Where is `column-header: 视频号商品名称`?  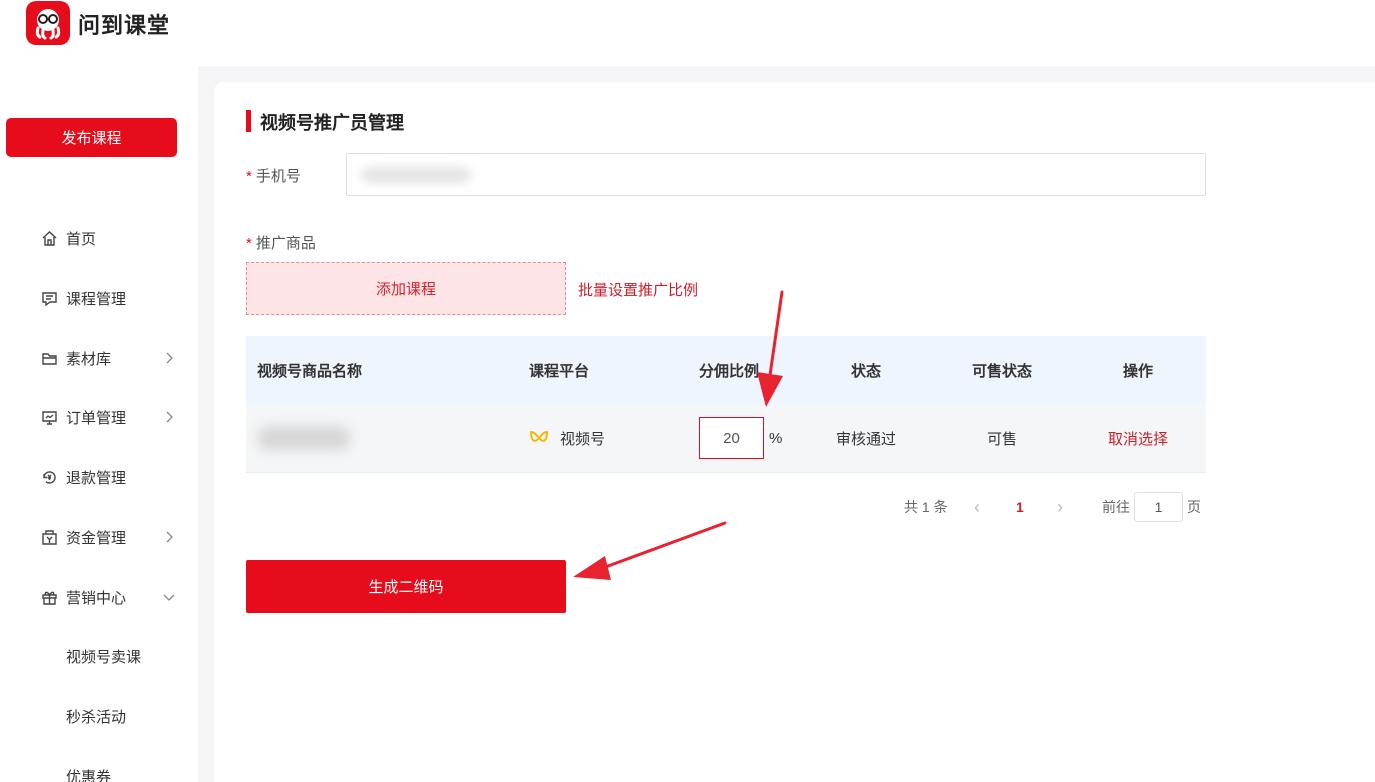
column-header: 视频号商品名称 is located at coordinates (310, 371).